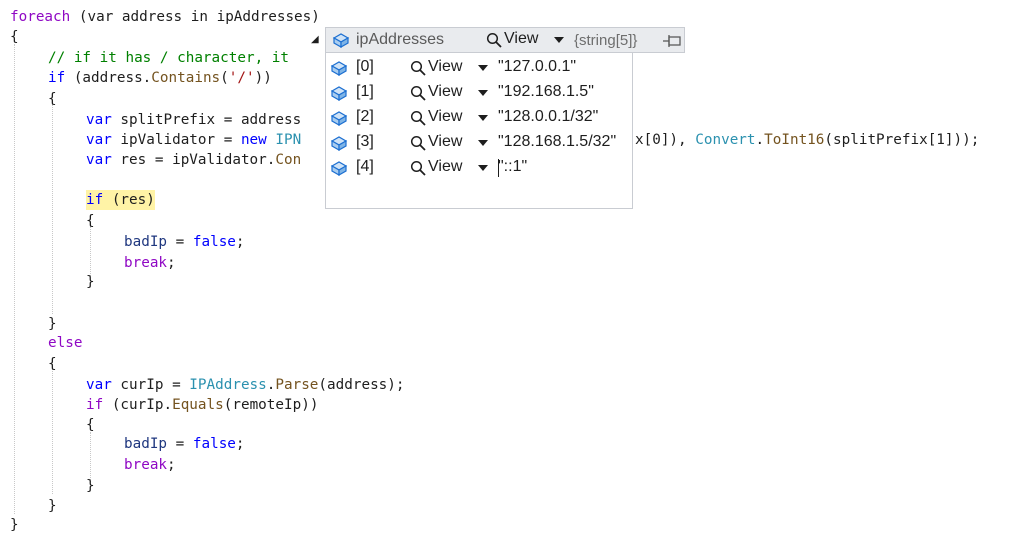 This screenshot has height=548, width=1024. What do you see at coordinates (263, 78) in the screenshot?
I see `code-text: ))` at bounding box center [263, 78].